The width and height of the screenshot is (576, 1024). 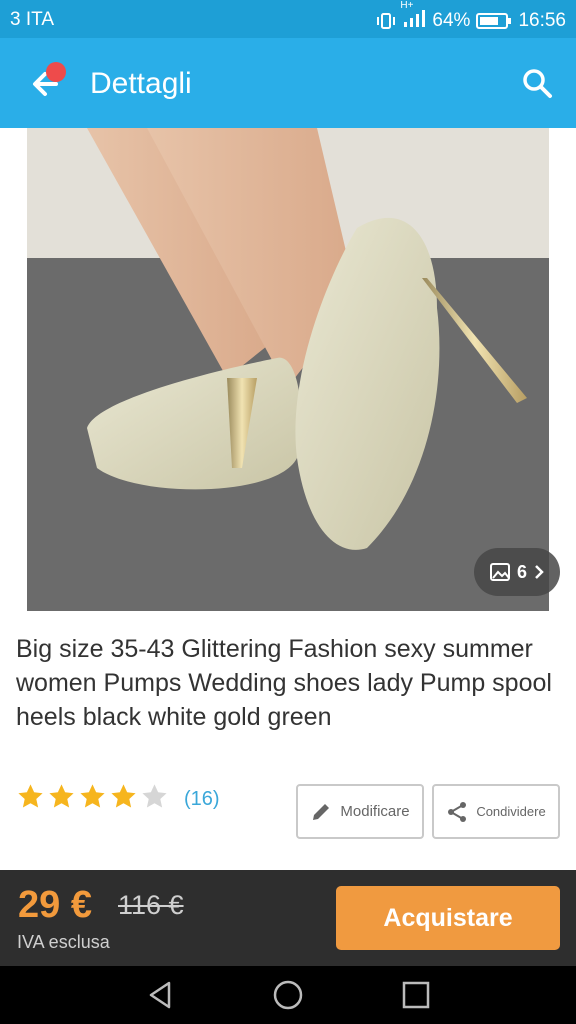 I want to click on system-nav-bar, so click(x=288, y=995).